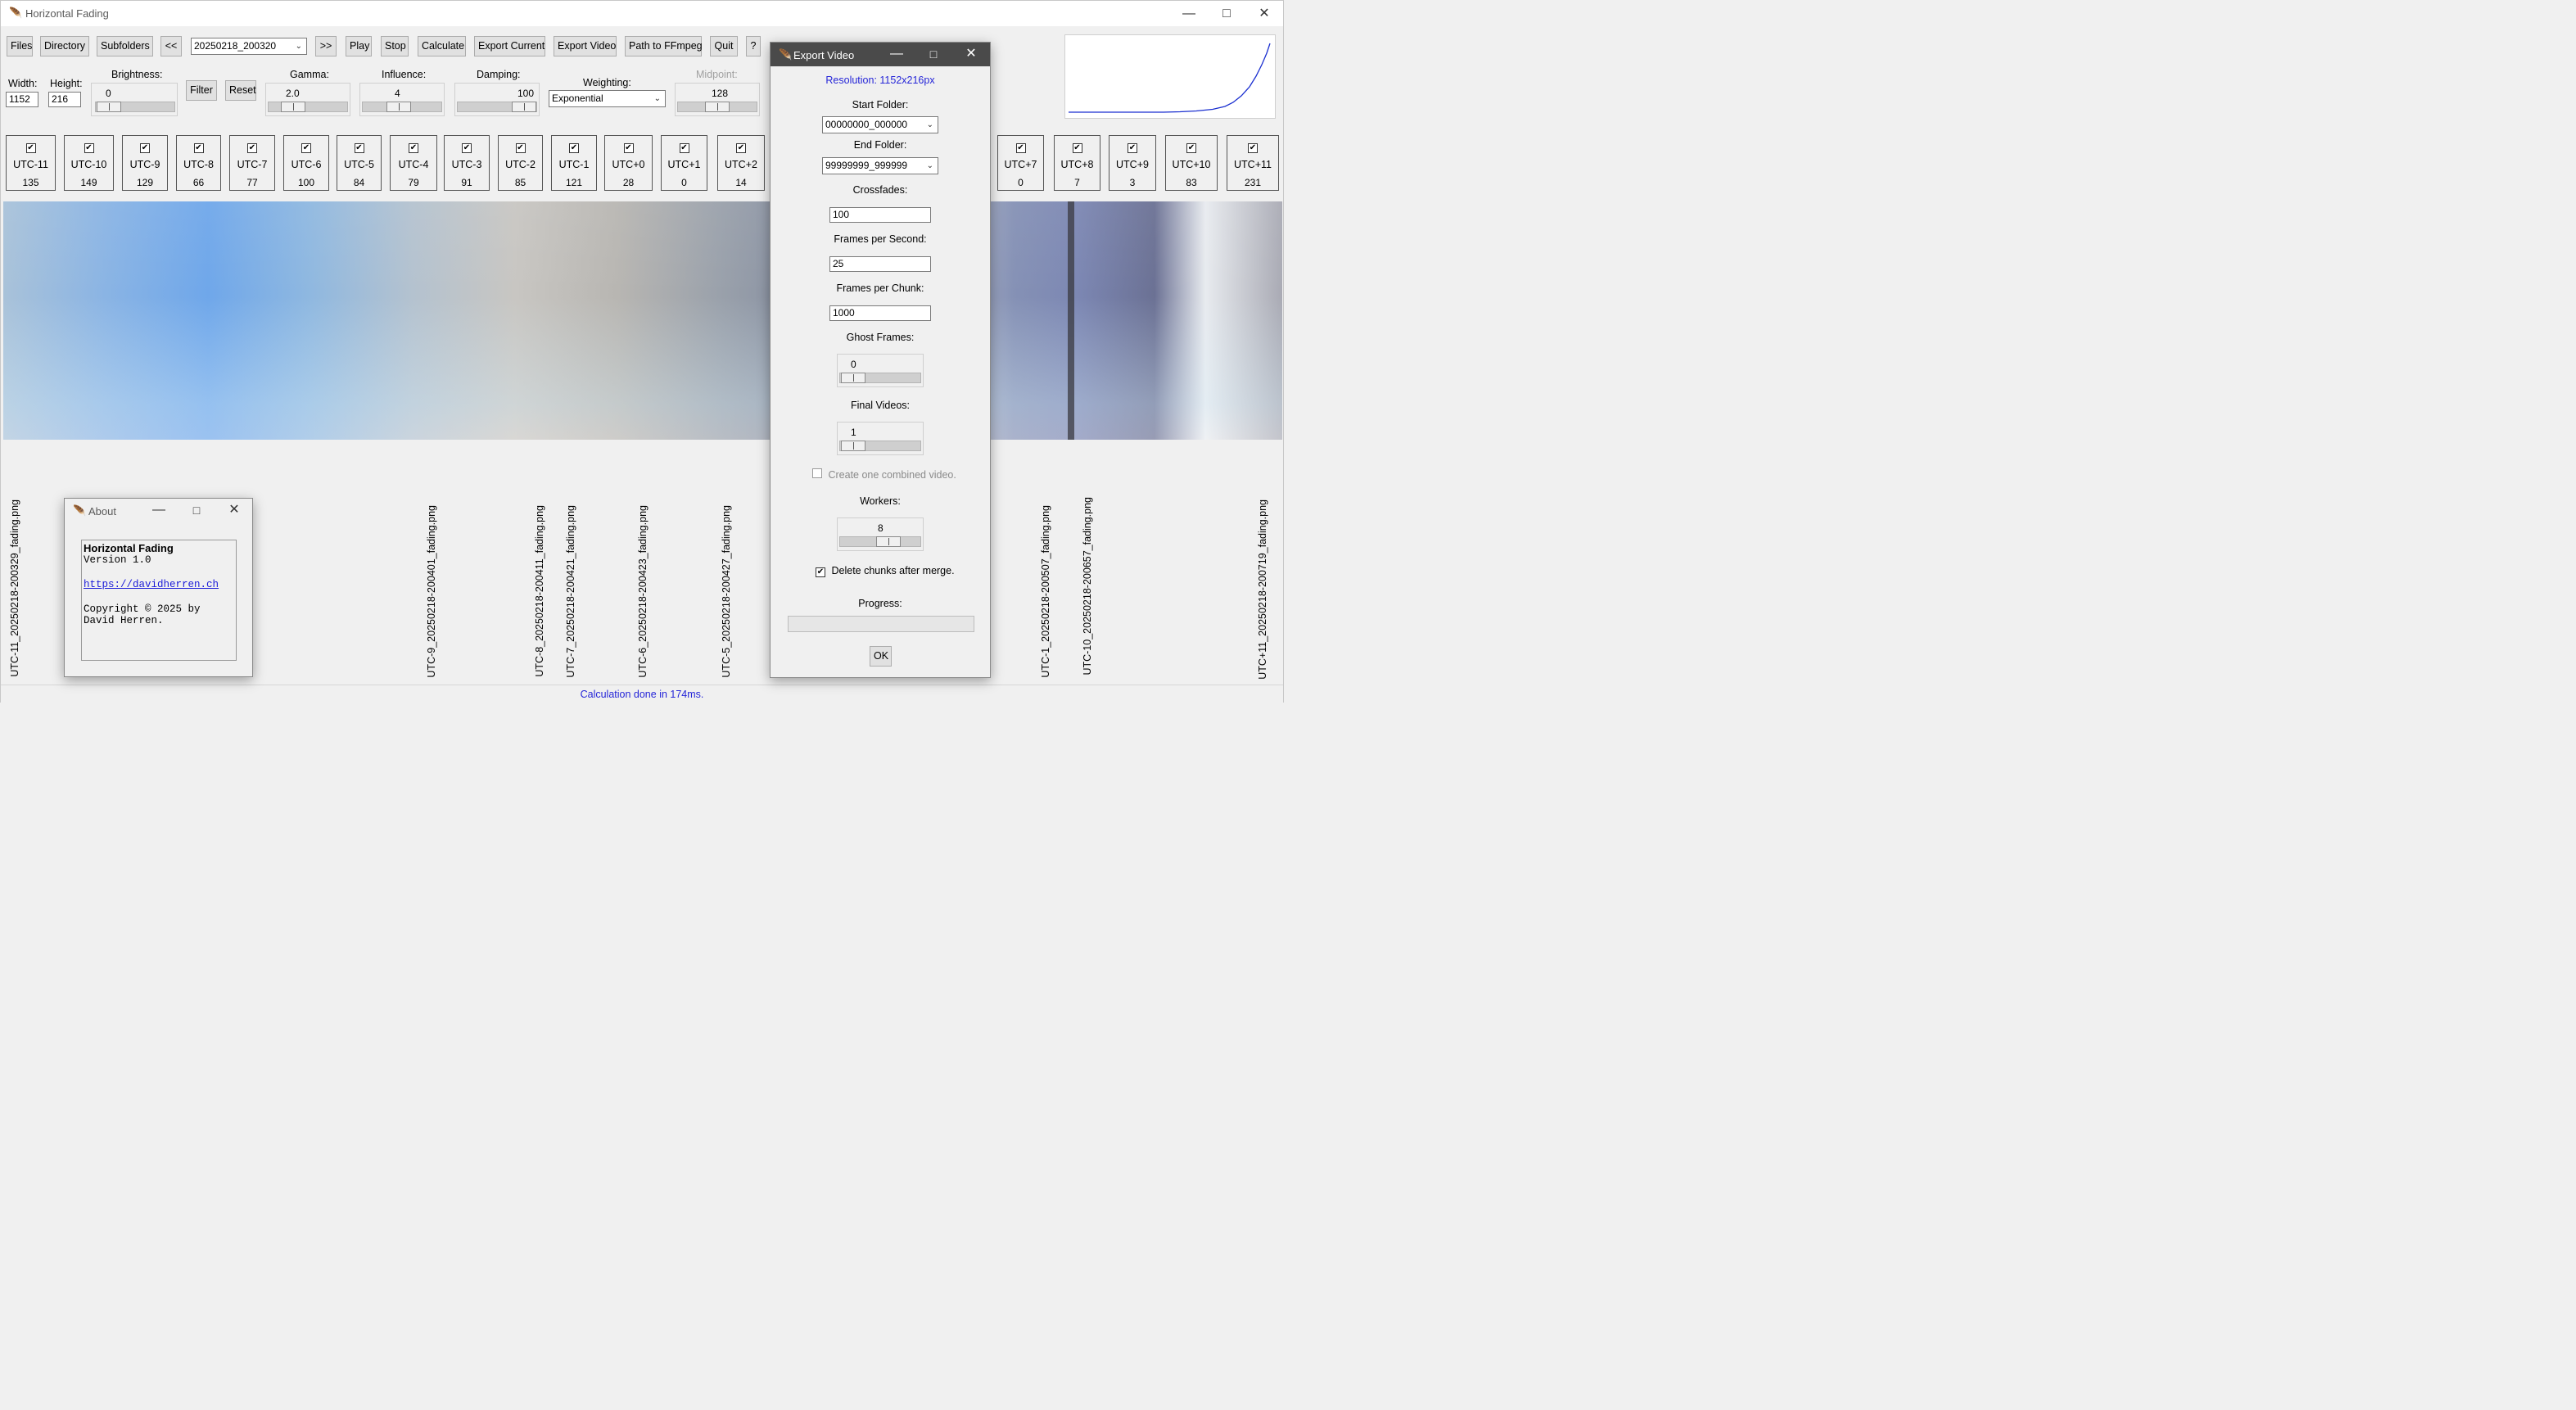  Describe the element at coordinates (607, 99) in the screenshot. I see `weighting-select: Exponential ⌄` at that location.